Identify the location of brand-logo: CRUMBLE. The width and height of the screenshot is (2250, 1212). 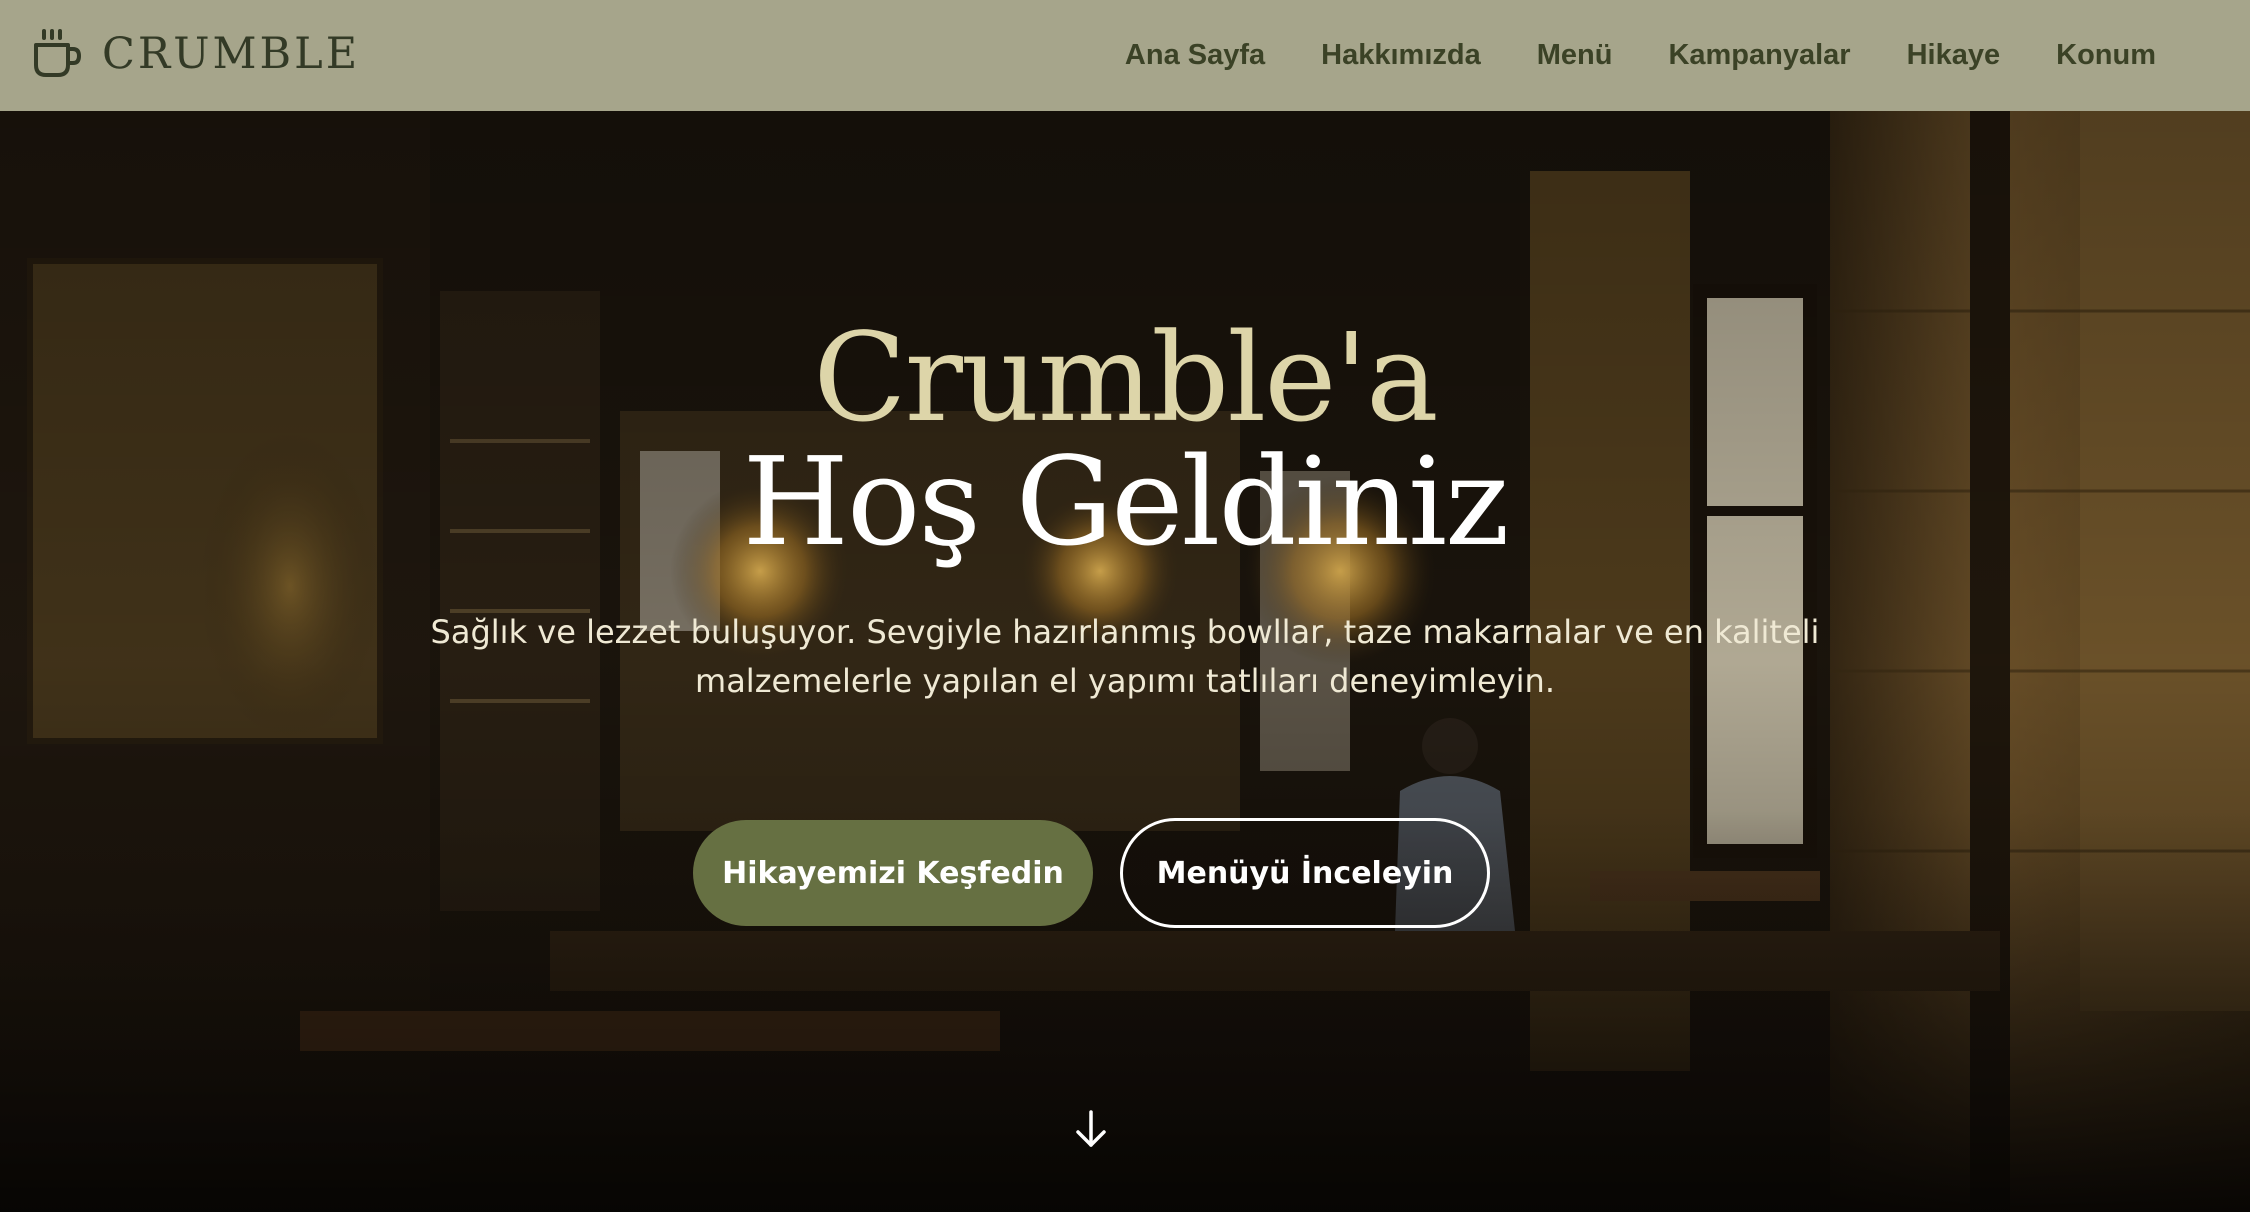
(195, 54).